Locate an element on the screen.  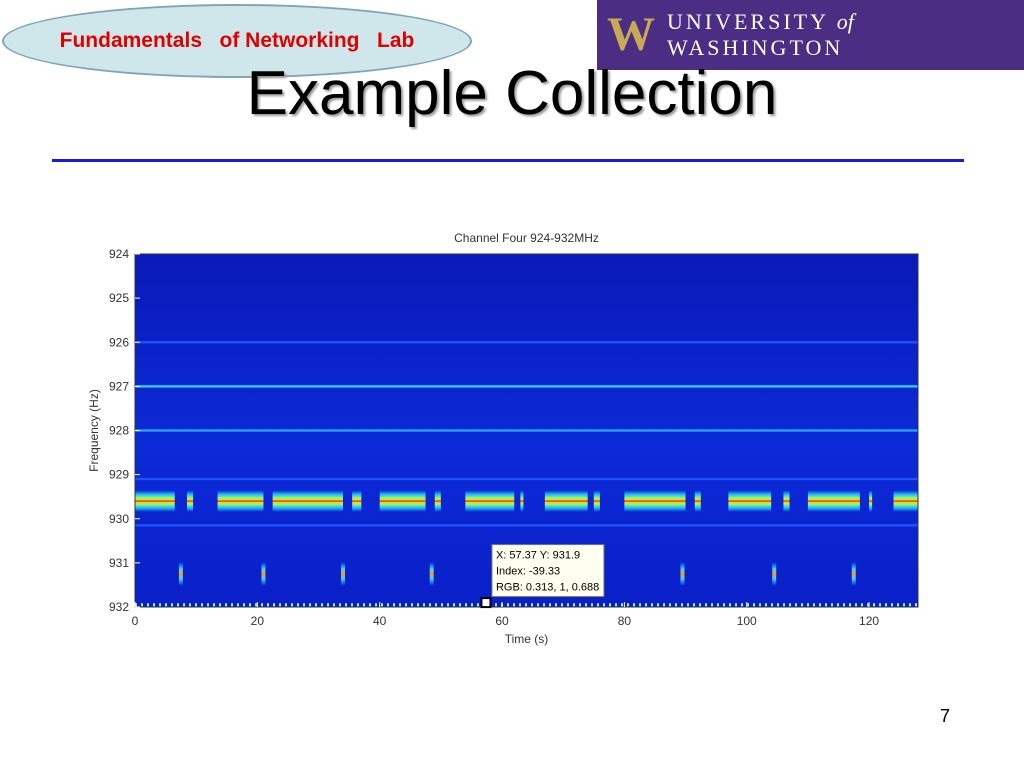
page-number: 7 is located at coordinates (945, 716).